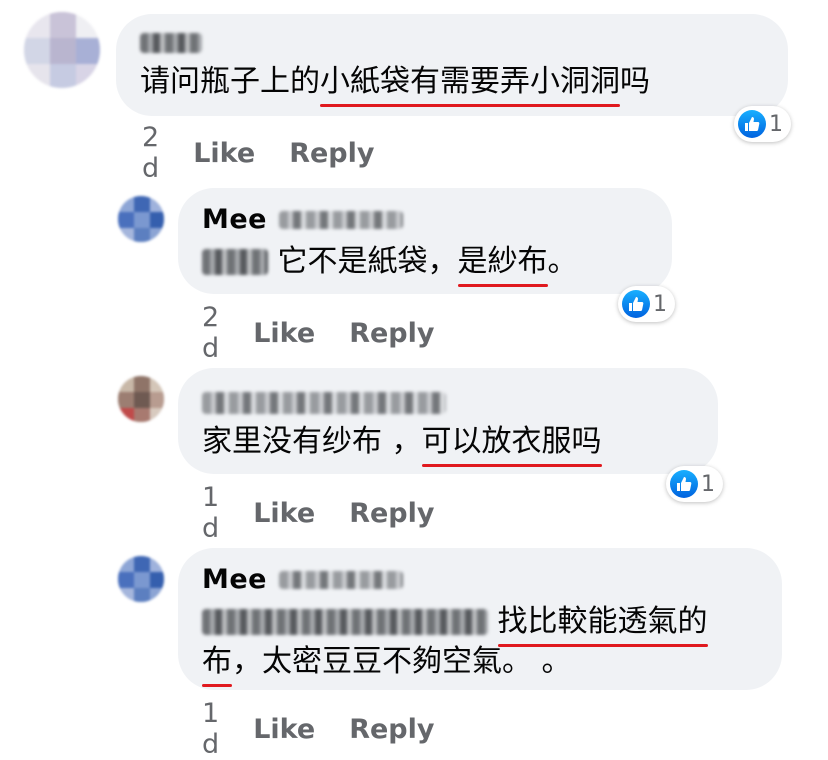 This screenshot has height=760, width=828. I want to click on text-segment, so click(493, 621).